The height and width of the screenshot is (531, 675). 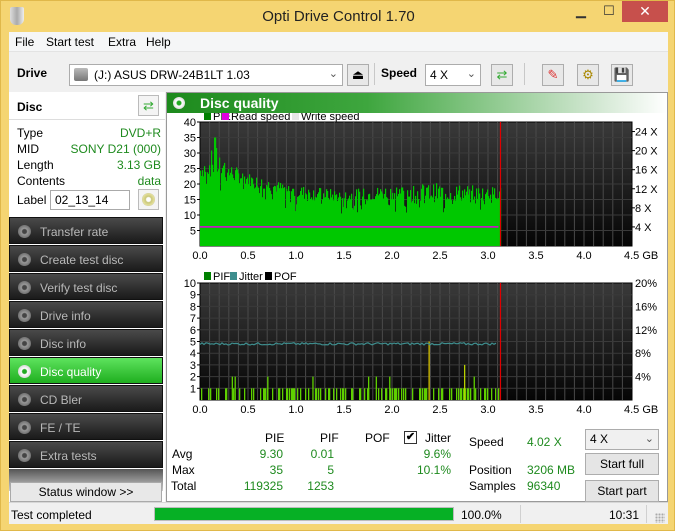 What do you see at coordinates (70, 42) in the screenshot?
I see `menu-start-test: Start test` at bounding box center [70, 42].